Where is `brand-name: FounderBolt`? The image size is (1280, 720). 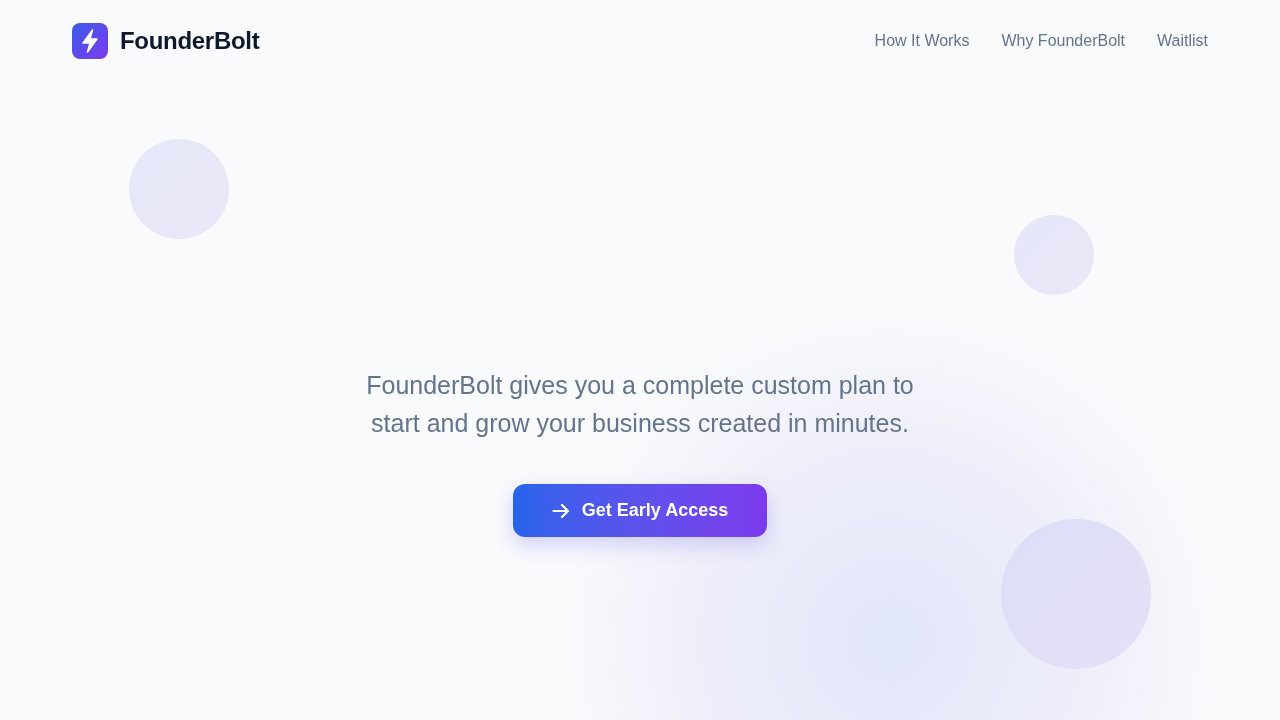 brand-name: FounderBolt is located at coordinates (190, 41).